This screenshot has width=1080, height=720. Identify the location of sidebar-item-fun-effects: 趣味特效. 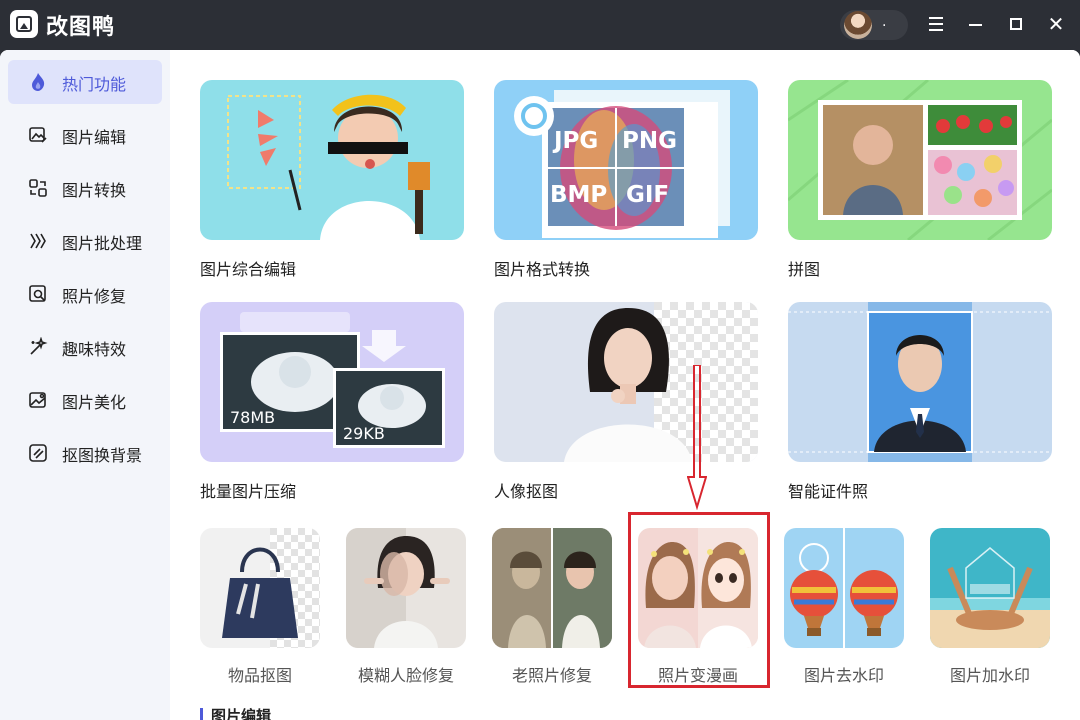
(85, 347).